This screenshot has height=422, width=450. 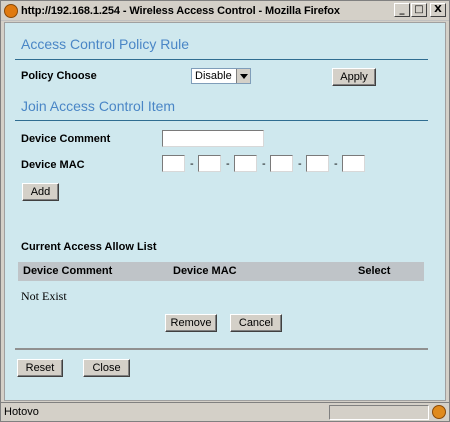 What do you see at coordinates (11, 10) in the screenshot?
I see `firefox-icon` at bounding box center [11, 10].